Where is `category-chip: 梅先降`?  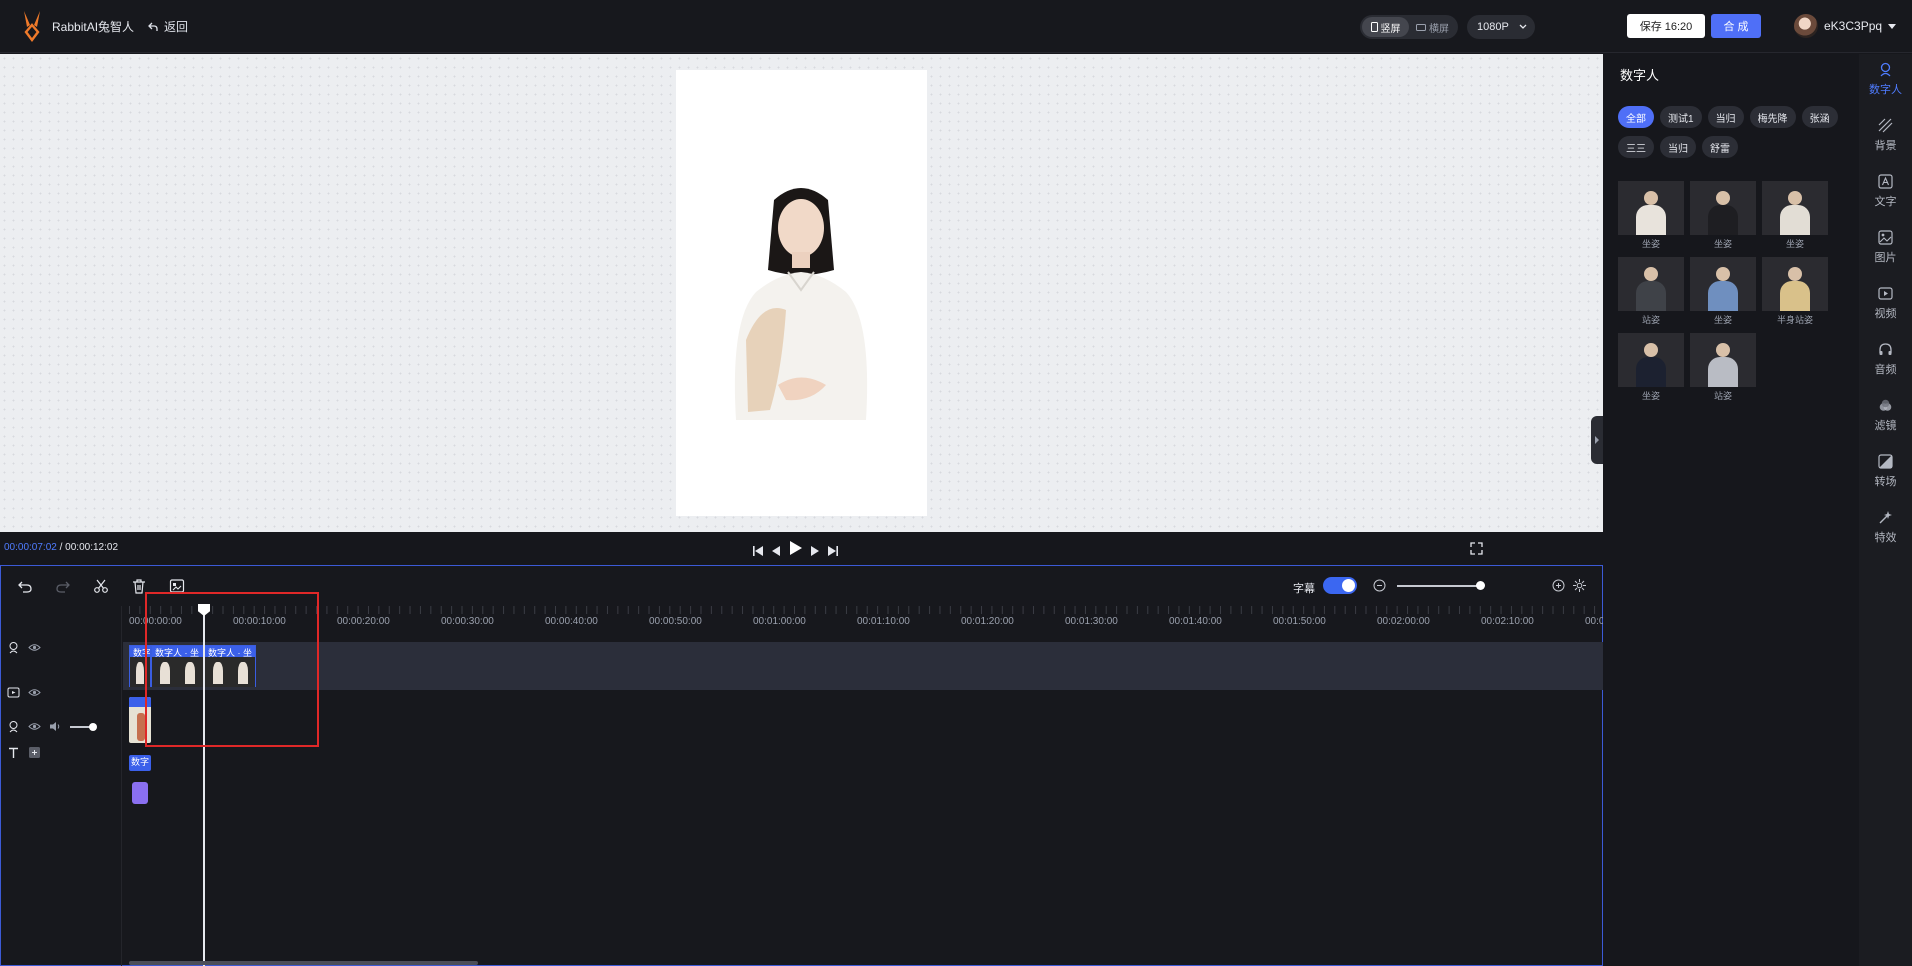 category-chip: 梅先降 is located at coordinates (1772, 117).